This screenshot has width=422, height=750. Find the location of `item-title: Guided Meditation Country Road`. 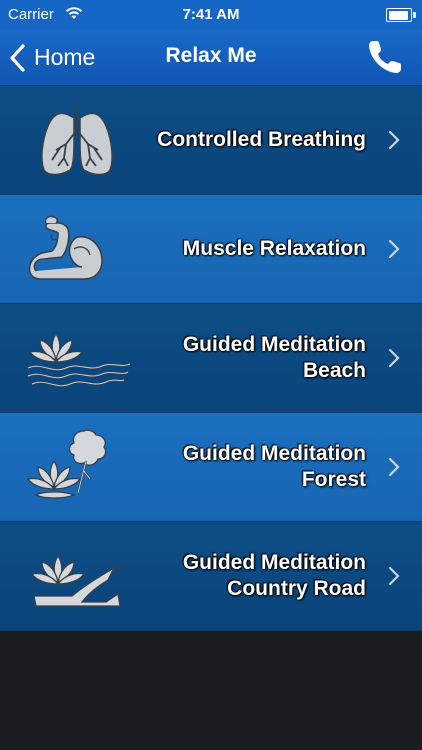

item-title: Guided Meditation Country Road is located at coordinates (274, 576).